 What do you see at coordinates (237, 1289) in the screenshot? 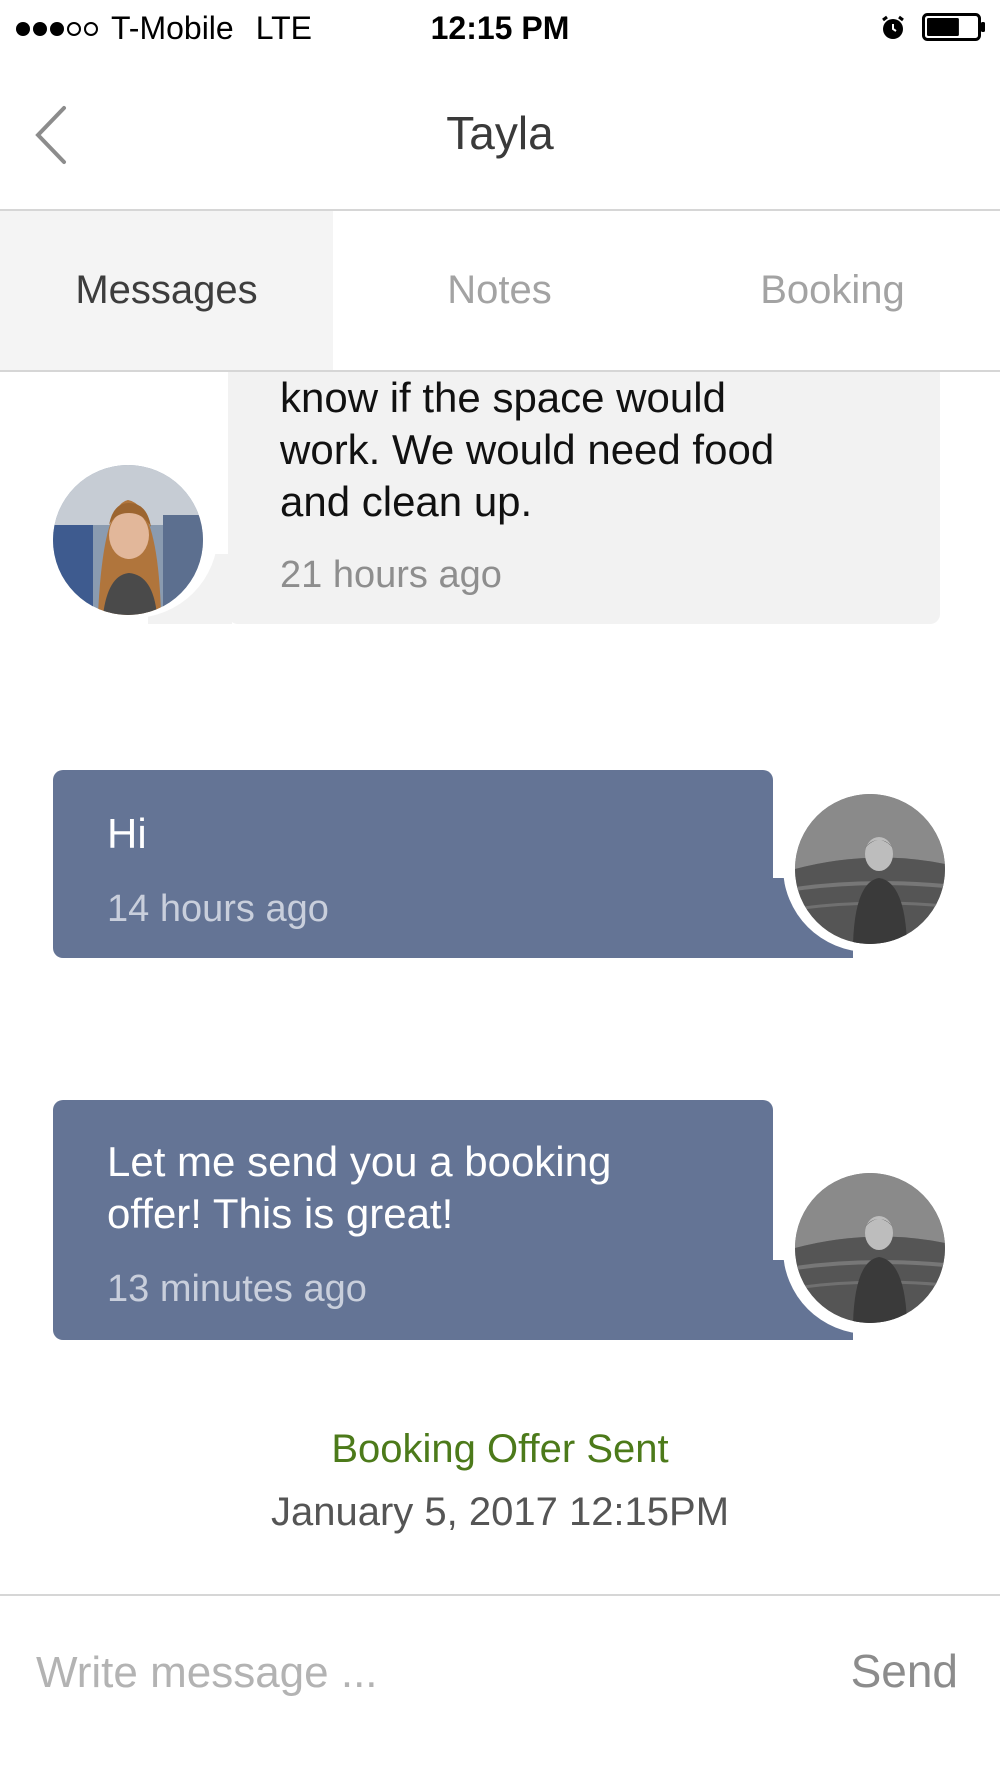
I see `message-timestamp: 13 minutes ago` at bounding box center [237, 1289].